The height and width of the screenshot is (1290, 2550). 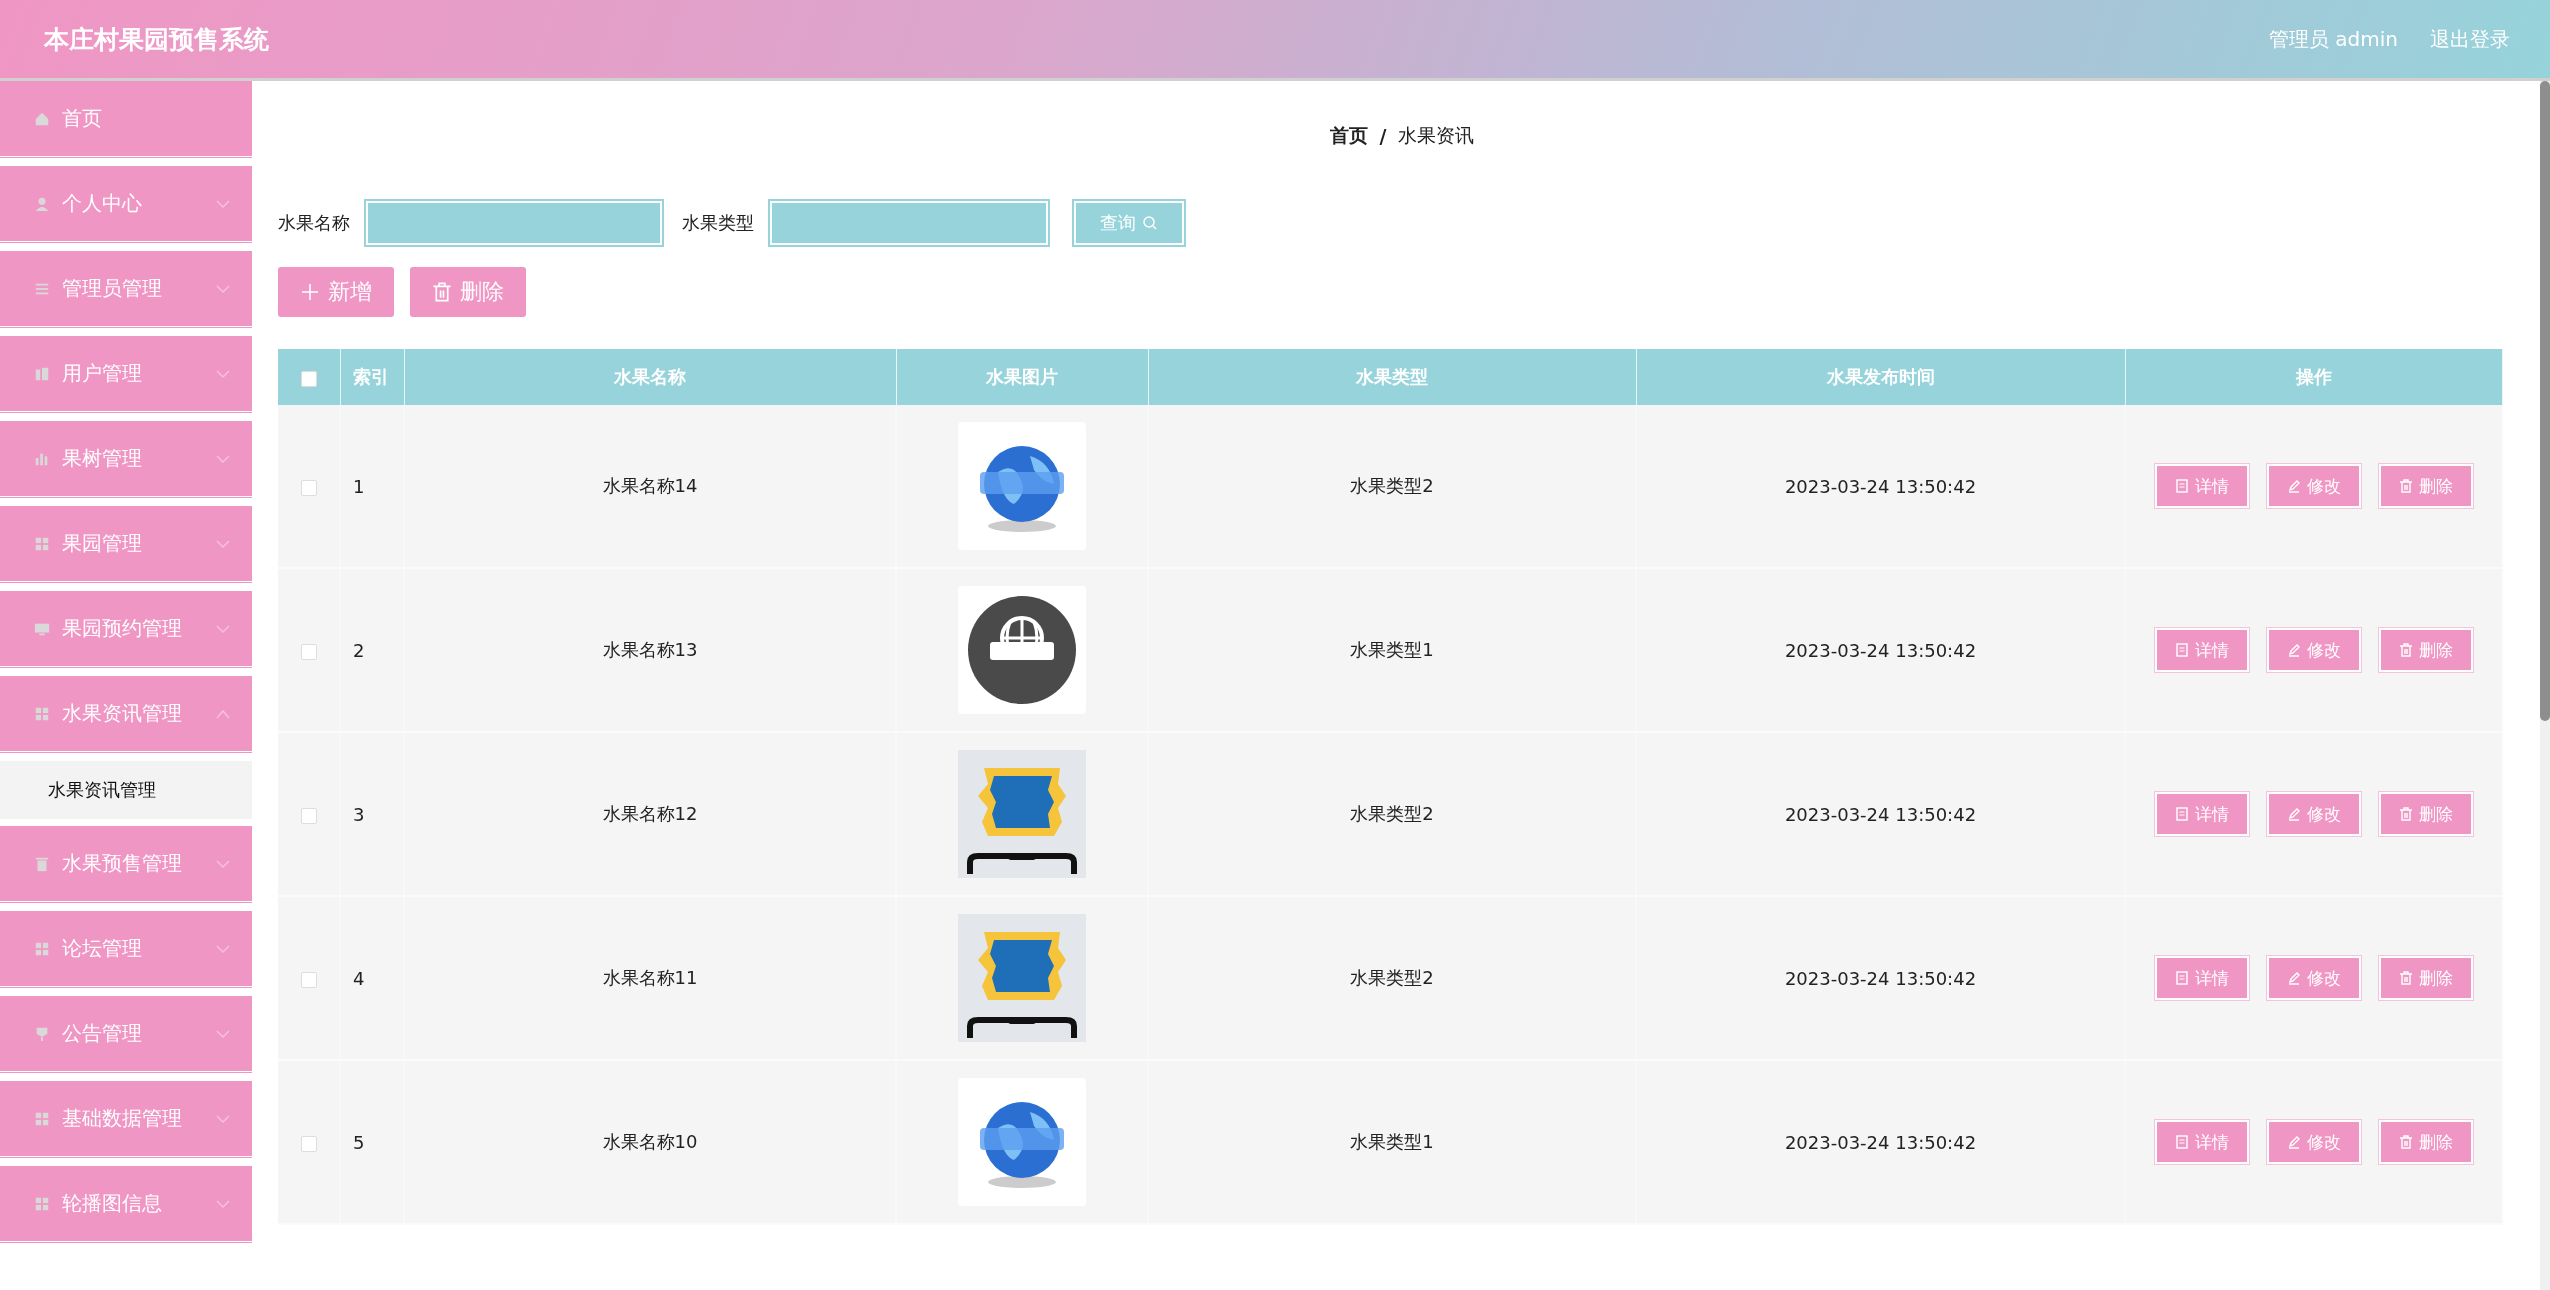 I want to click on breadcrumb-item: 首页, so click(x=1348, y=136).